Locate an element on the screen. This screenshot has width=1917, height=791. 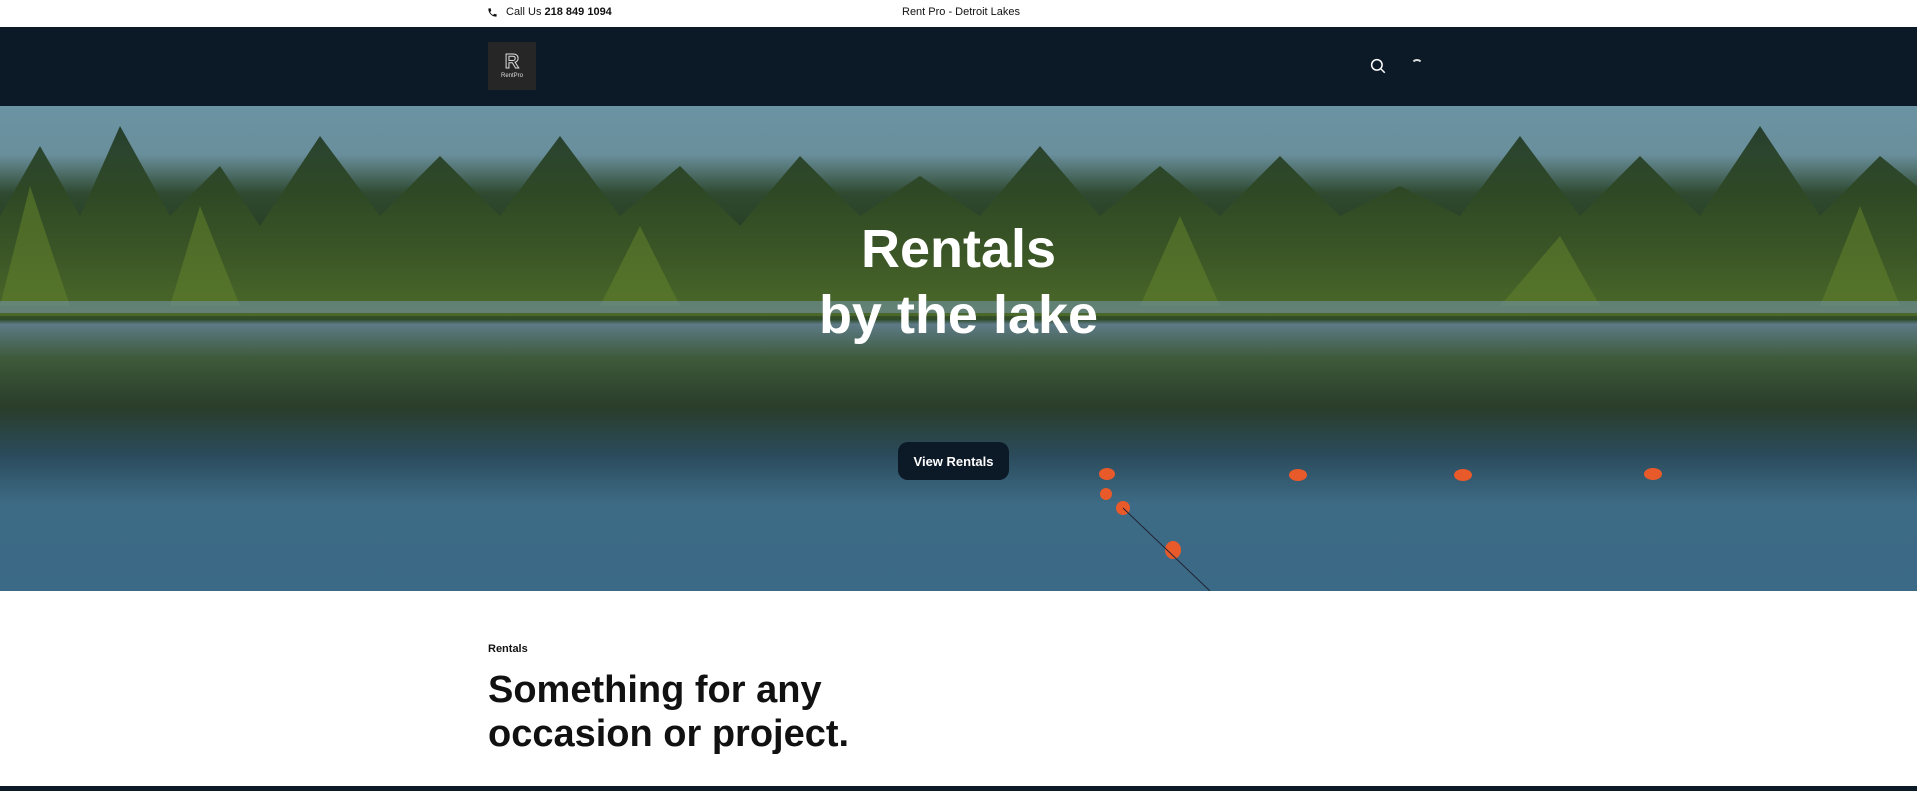
section-title-line1: Something for any is located at coordinates (655, 690).